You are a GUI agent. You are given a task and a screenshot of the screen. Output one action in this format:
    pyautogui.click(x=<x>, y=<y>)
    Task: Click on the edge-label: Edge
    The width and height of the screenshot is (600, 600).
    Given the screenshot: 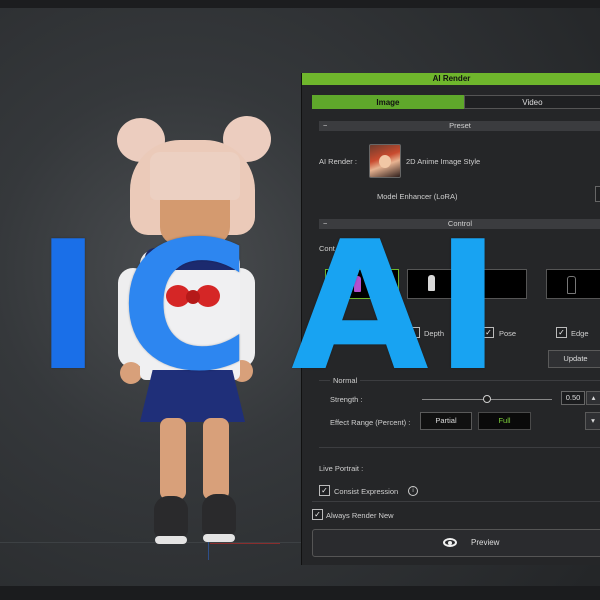 What is the action you would take?
    pyautogui.click(x=580, y=333)
    